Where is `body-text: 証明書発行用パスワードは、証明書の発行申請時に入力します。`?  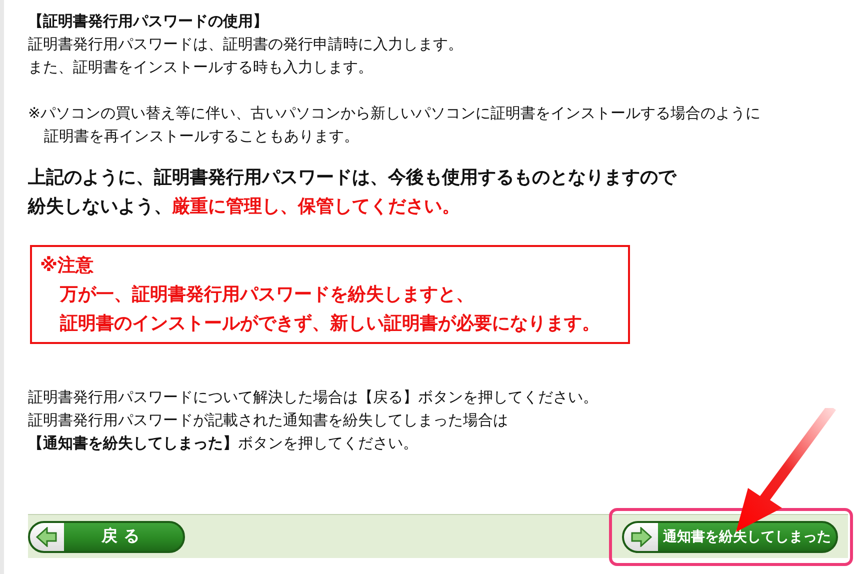 body-text: 証明書発行用パスワードは、証明書の発行申請時に入力します。 is located at coordinates (246, 45).